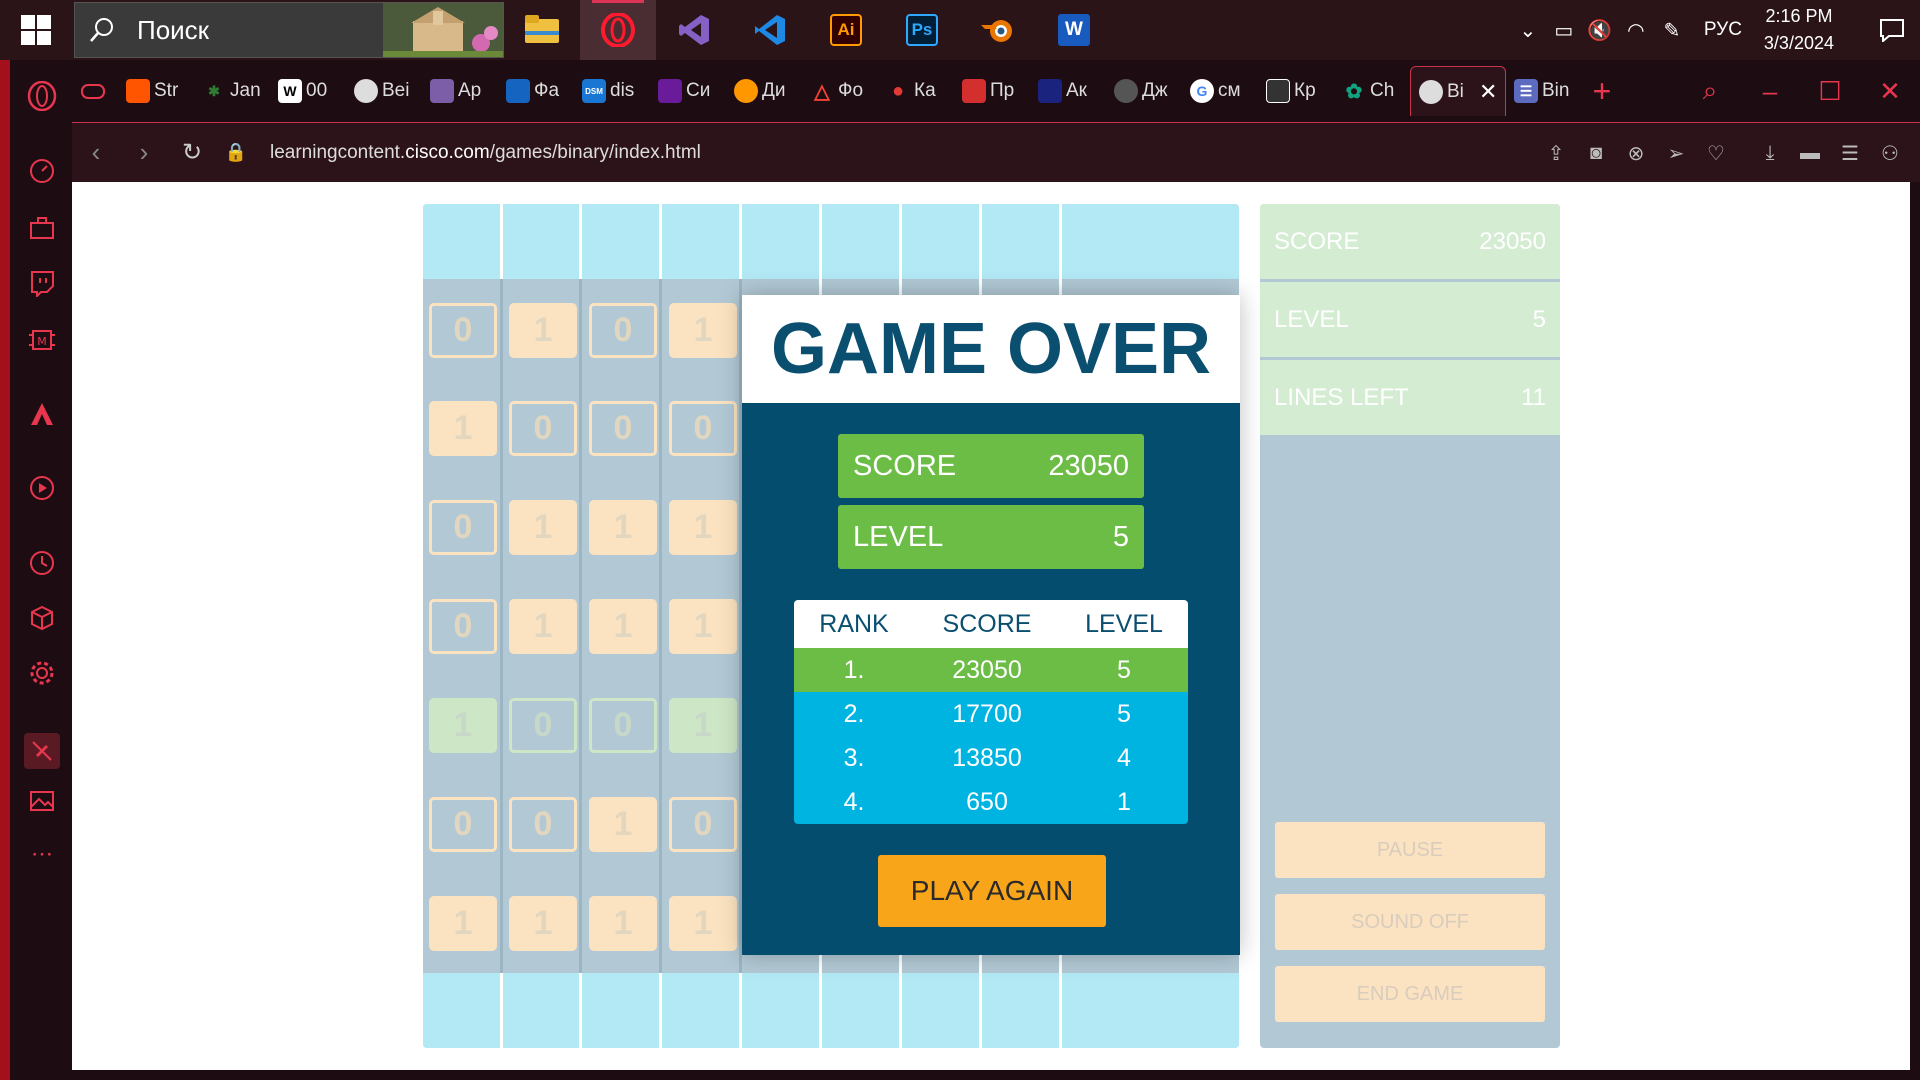 Image resolution: width=1920 pixels, height=1080 pixels. I want to click on taskbar-word: W, so click(1074, 30).